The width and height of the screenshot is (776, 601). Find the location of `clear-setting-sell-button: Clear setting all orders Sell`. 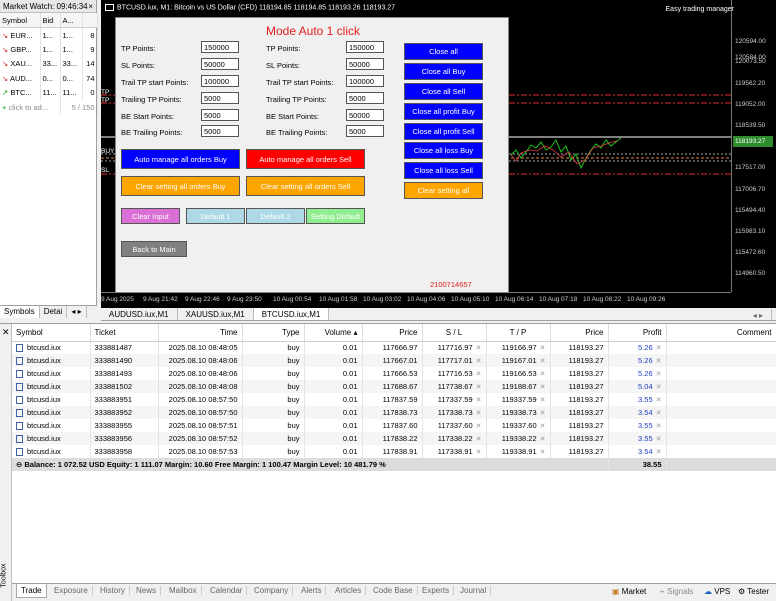

clear-setting-sell-button: Clear setting all orders Sell is located at coordinates (305, 186).